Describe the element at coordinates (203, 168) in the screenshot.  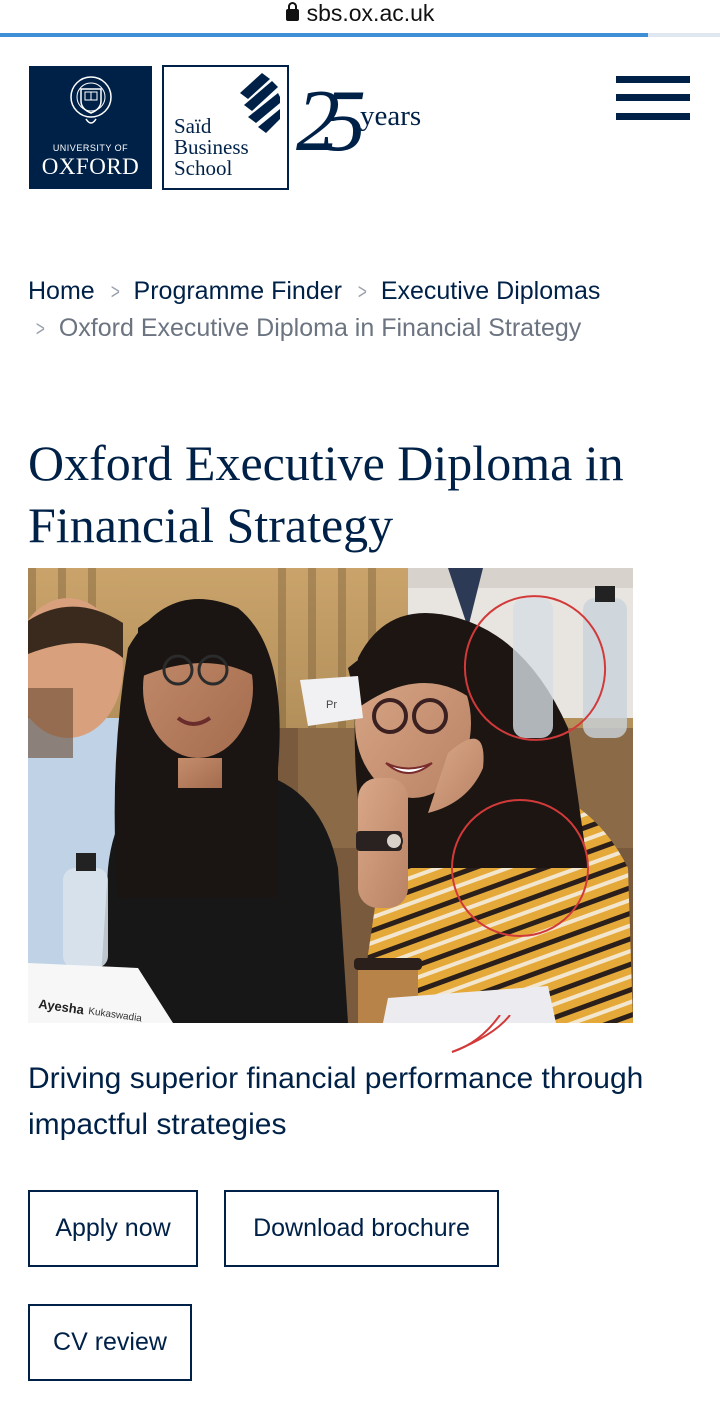
I see `sbs-logo-line3: School` at that location.